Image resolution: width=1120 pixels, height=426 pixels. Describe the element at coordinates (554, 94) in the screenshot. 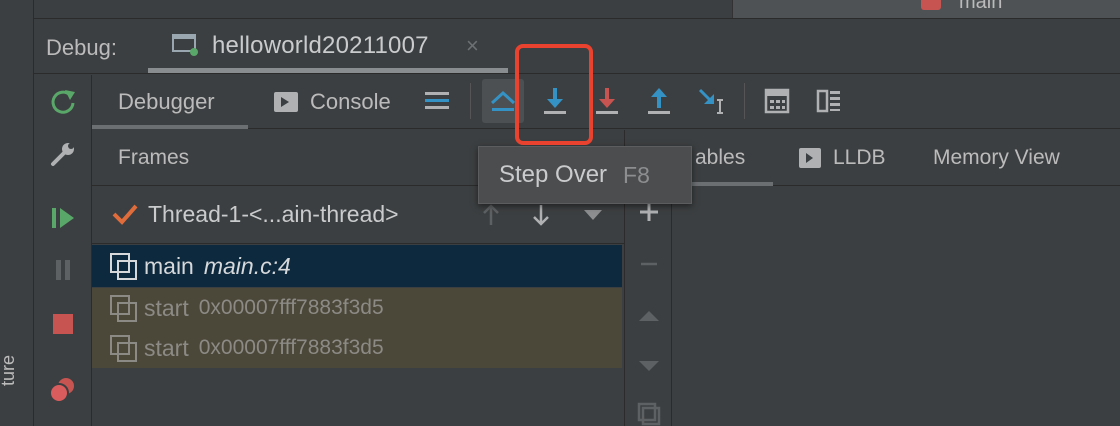

I see `step-over-highlight` at that location.